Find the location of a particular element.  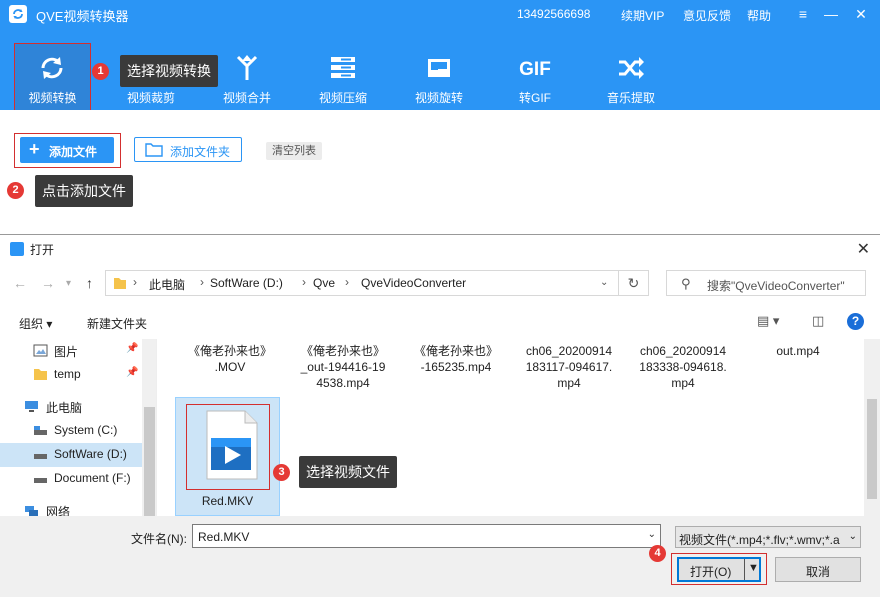

sidebar-item-temp: temp 📌 is located at coordinates (71, 375).